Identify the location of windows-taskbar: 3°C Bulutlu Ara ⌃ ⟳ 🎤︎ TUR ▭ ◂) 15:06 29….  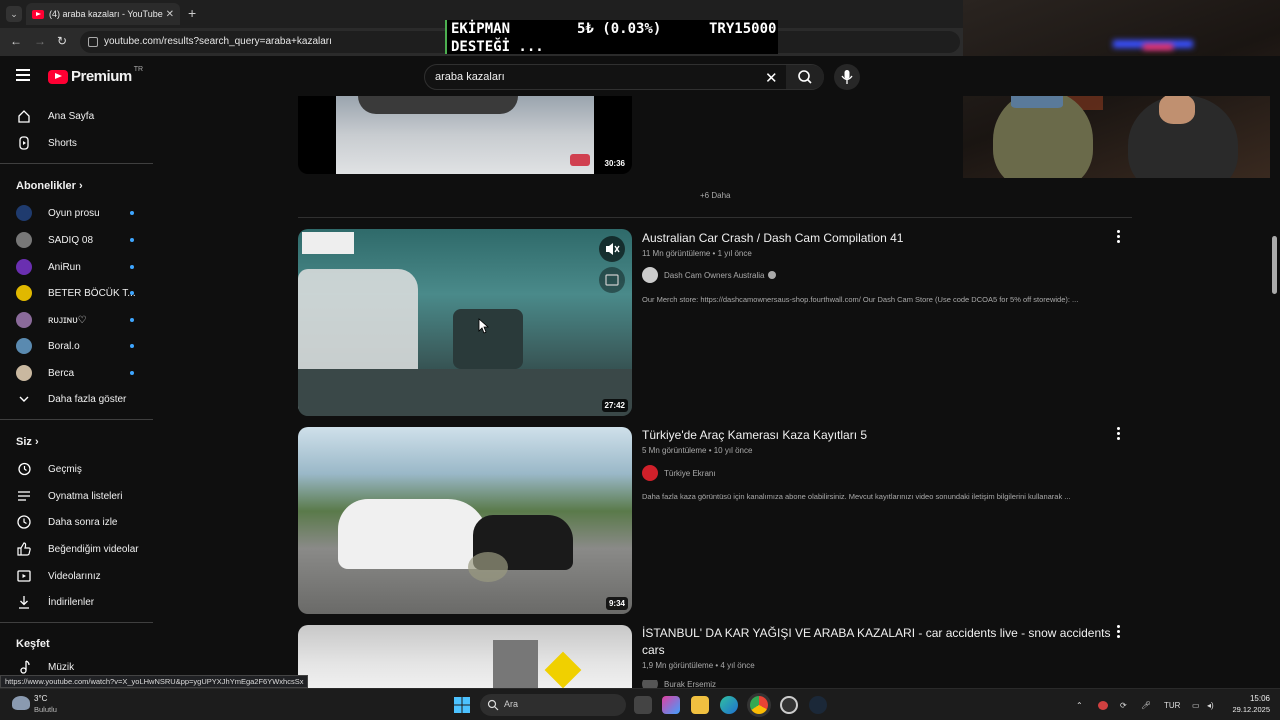
(640, 704).